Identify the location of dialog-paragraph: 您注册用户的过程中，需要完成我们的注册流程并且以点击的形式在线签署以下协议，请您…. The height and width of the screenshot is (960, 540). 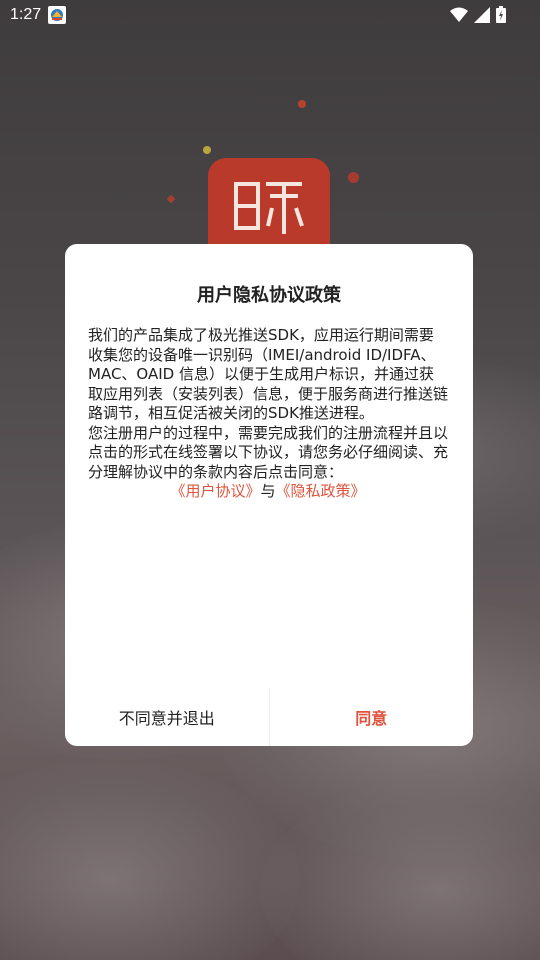
(268, 452).